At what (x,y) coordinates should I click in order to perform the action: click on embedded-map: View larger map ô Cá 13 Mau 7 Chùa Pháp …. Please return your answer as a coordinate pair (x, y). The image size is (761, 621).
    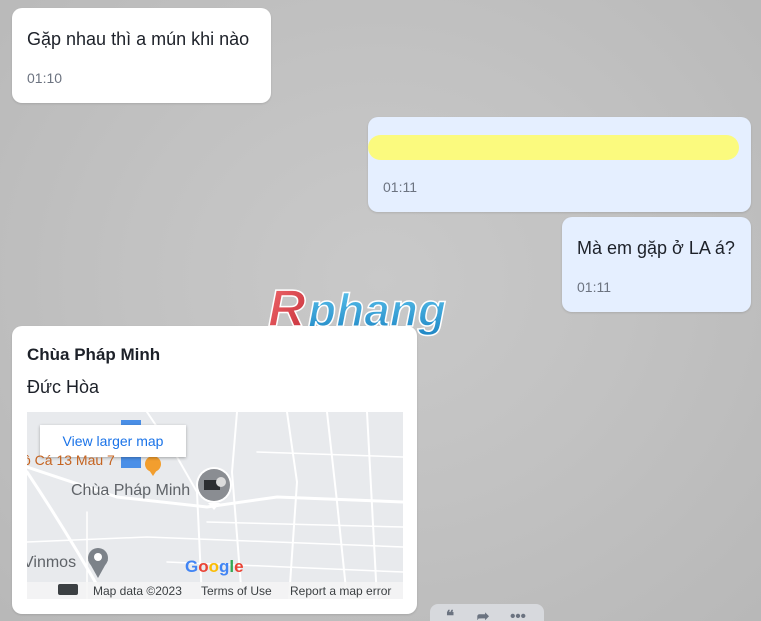
    Looking at the image, I should click on (215, 505).